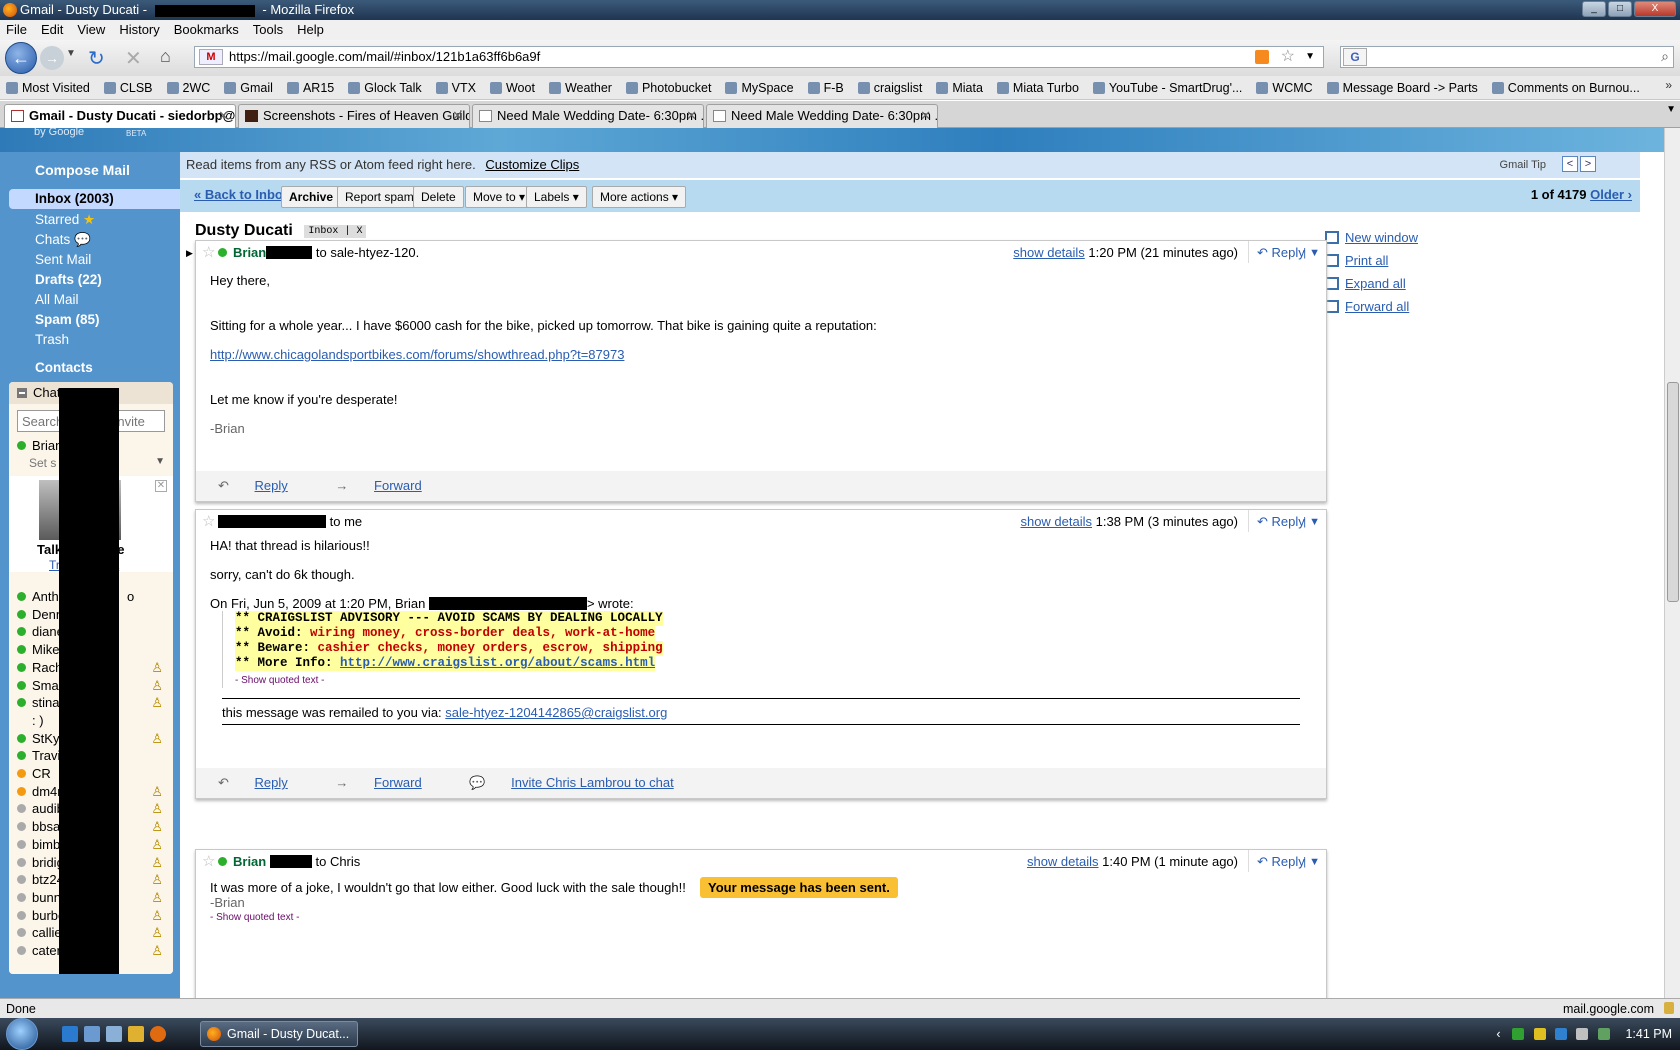  What do you see at coordinates (310, 30) in the screenshot?
I see `menu-help: Help` at bounding box center [310, 30].